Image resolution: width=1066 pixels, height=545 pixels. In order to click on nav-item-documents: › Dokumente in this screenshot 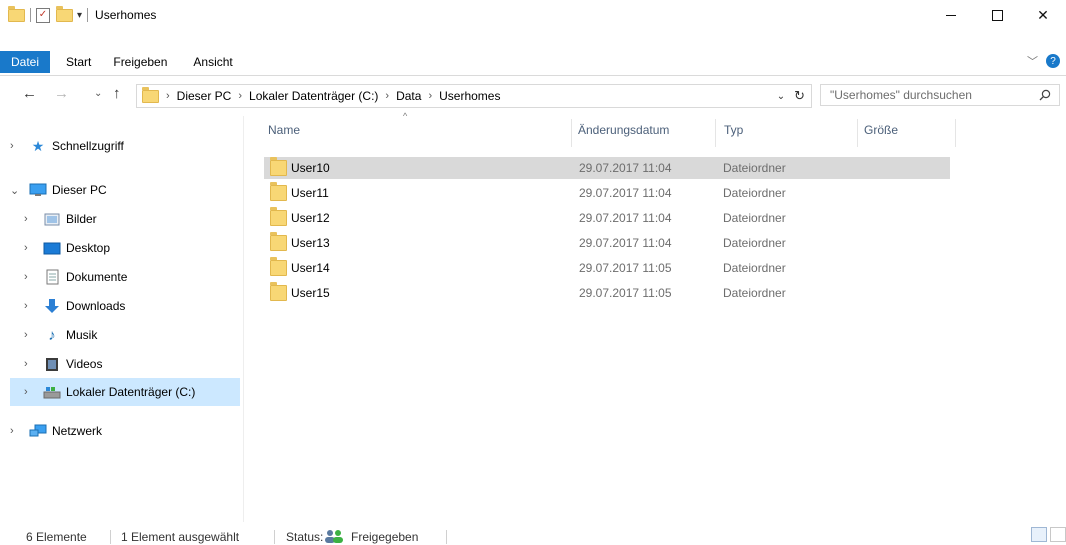, I will do `click(75, 277)`.